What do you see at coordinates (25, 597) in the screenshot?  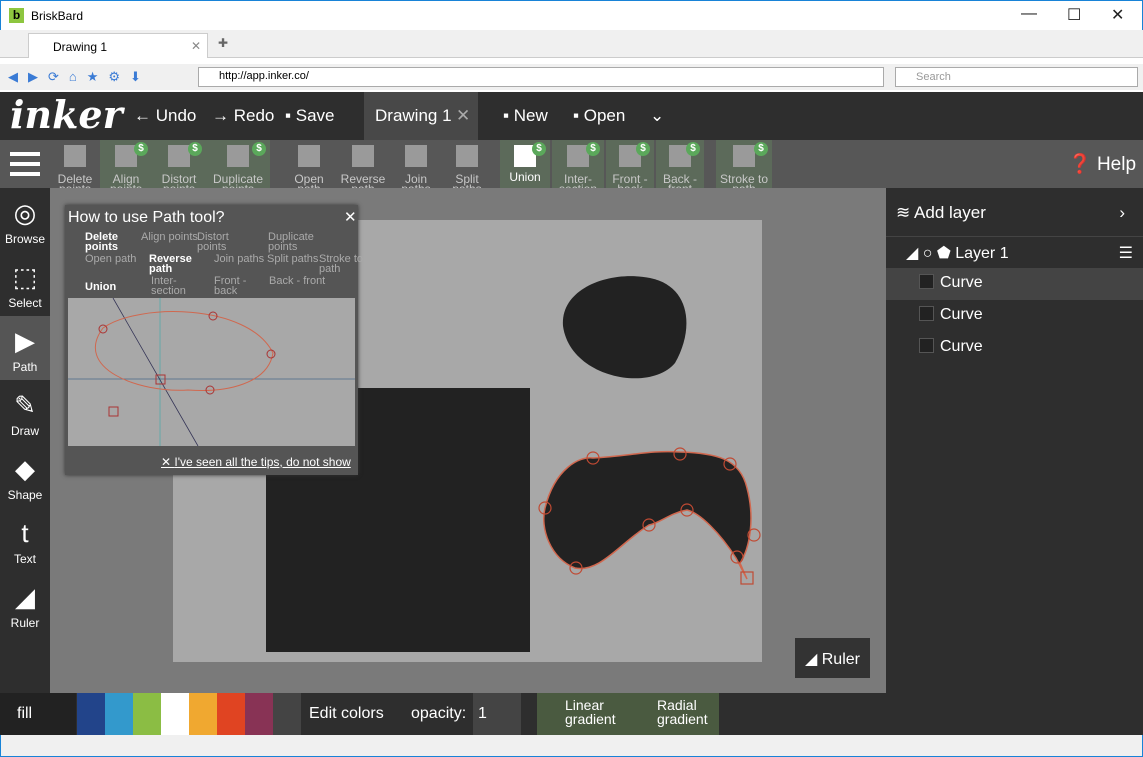 I see `ruler-icon: ◢` at bounding box center [25, 597].